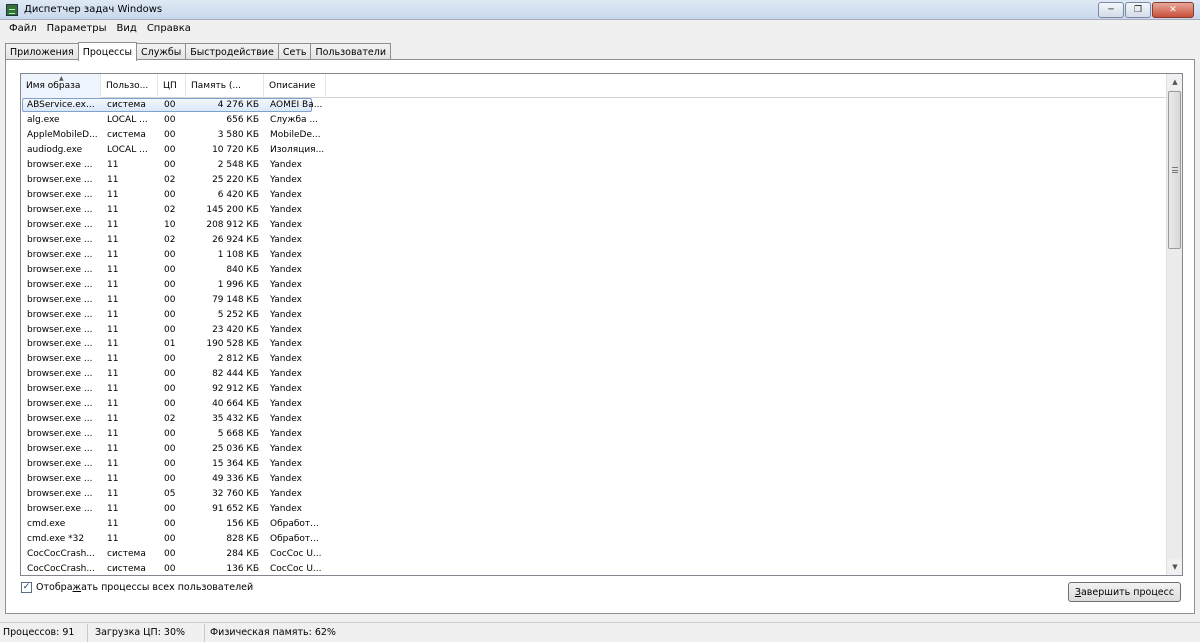 Image resolution: width=1200 pixels, height=642 pixels. Describe the element at coordinates (26, 587) in the screenshot. I see `show-all-users-checkbox: ✓` at that location.